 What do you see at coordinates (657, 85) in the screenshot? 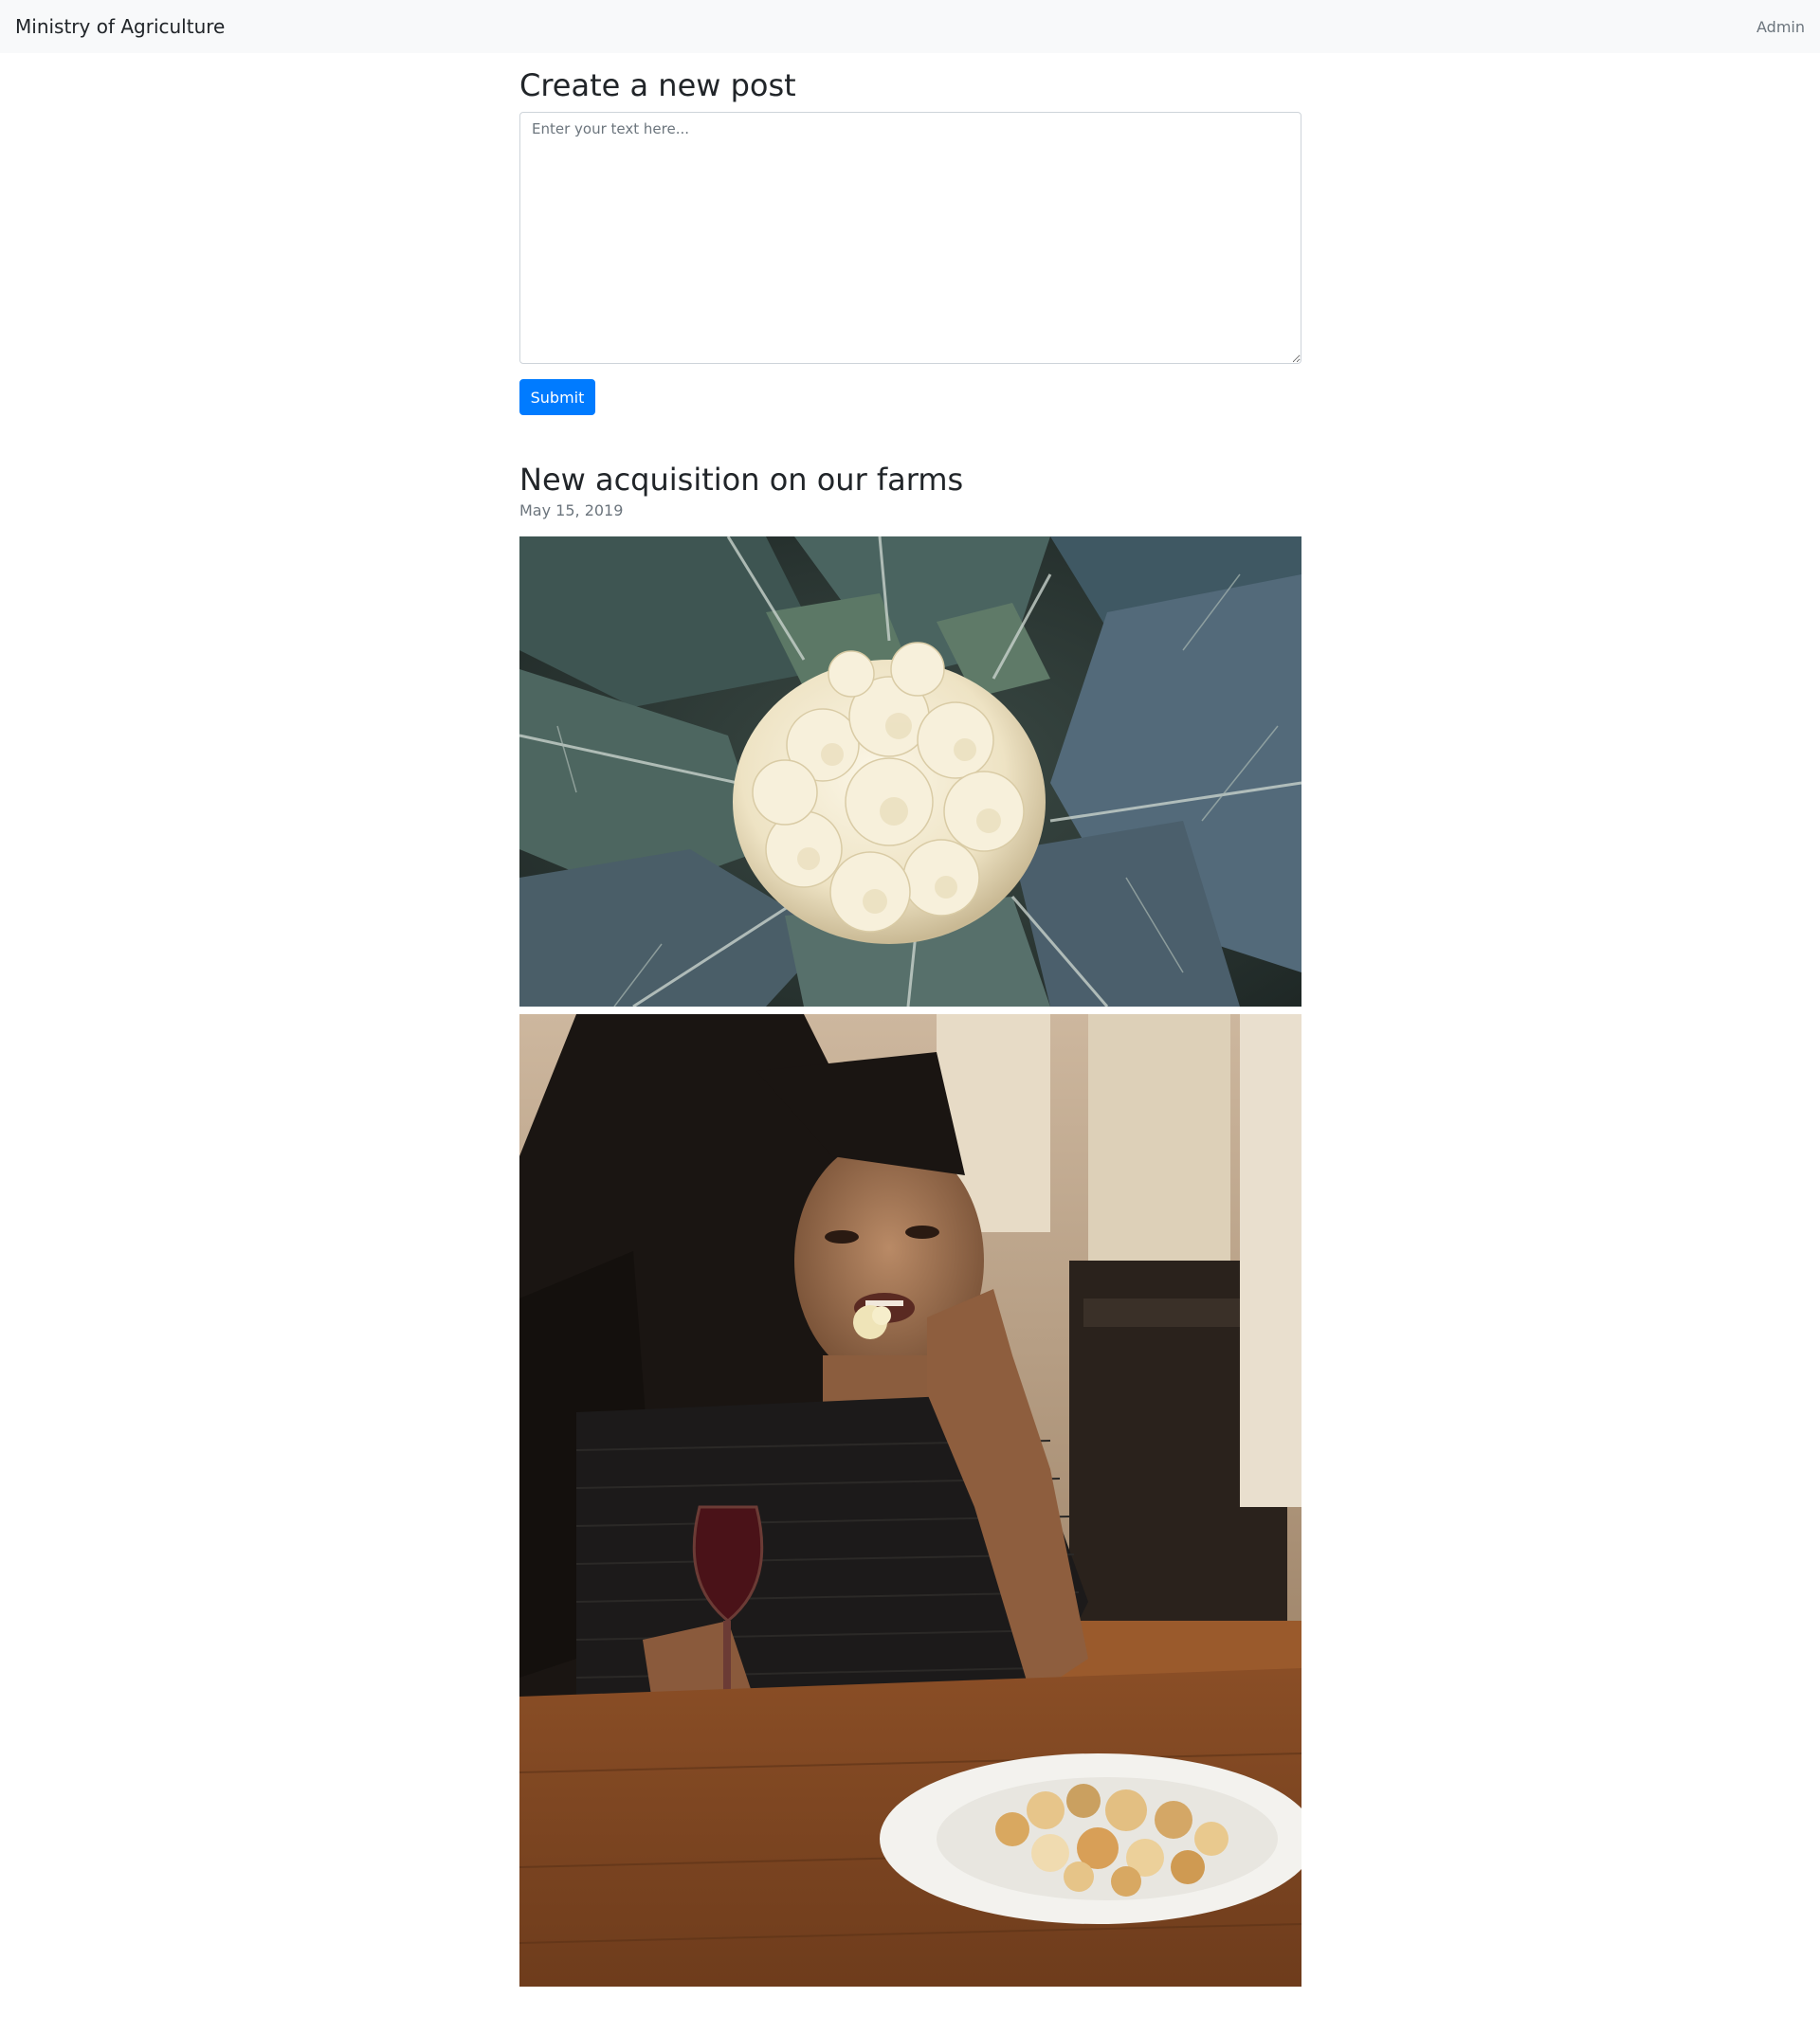
I see `create-post-heading: Create a new post` at bounding box center [657, 85].